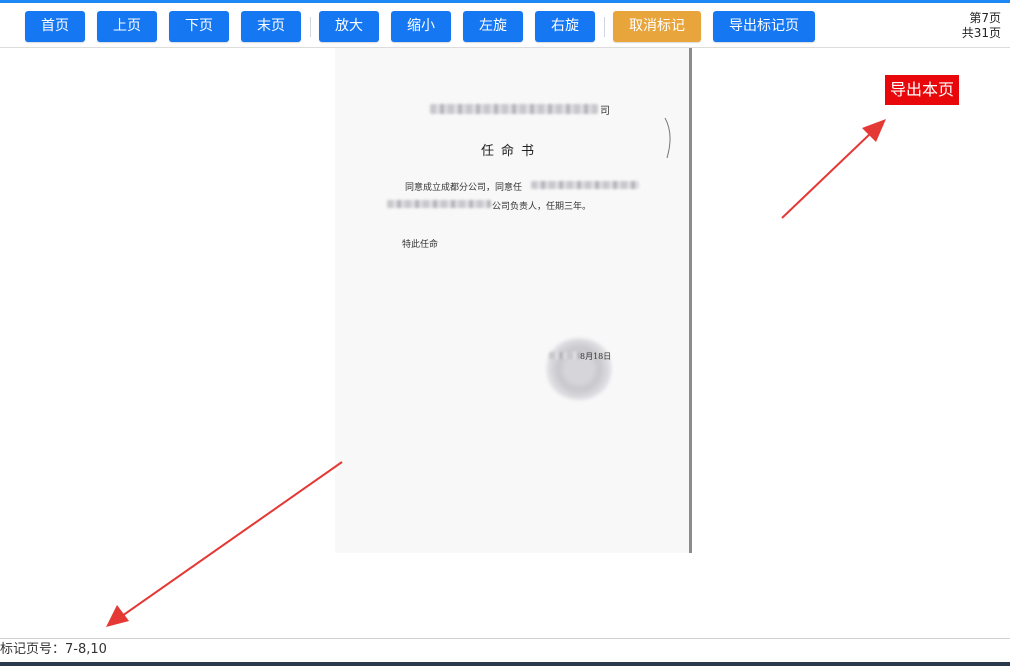 Image resolution: width=1010 pixels, height=666 pixels. What do you see at coordinates (657, 26) in the screenshot?
I see `cancel-mark-button: 取消标记` at bounding box center [657, 26].